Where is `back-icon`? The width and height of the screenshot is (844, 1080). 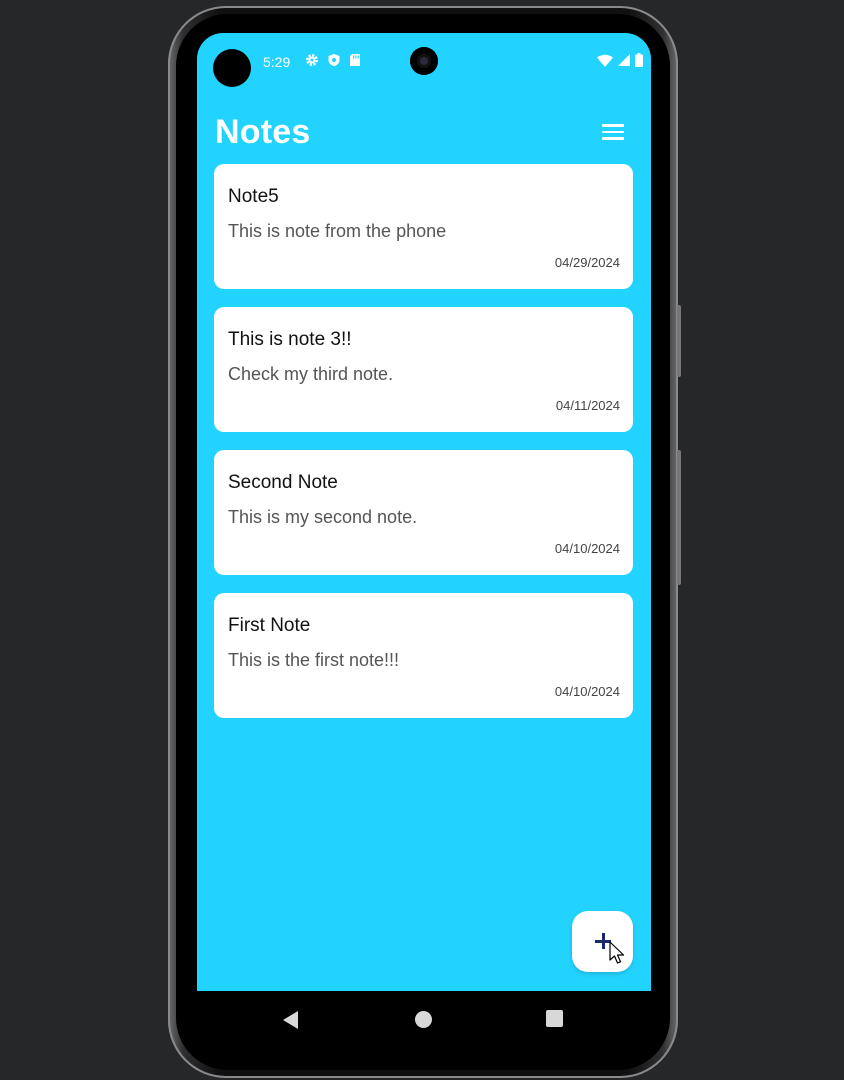 back-icon is located at coordinates (291, 1020).